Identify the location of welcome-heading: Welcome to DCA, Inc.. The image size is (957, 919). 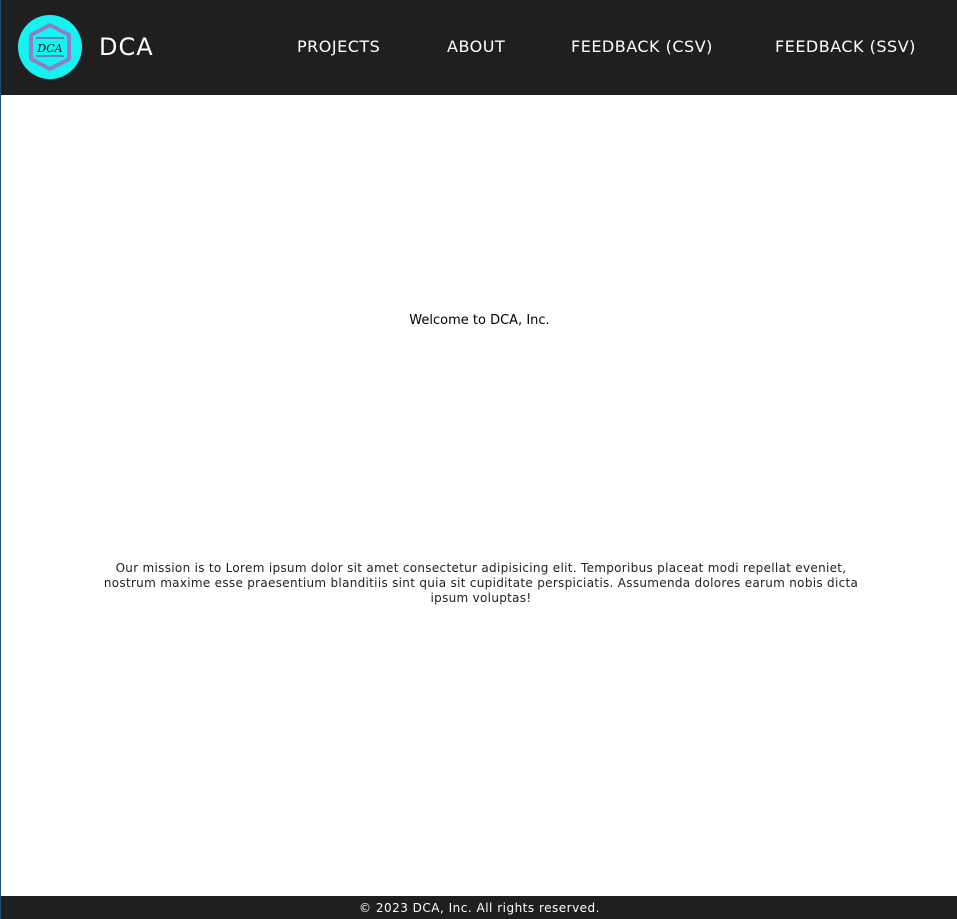
(479, 320).